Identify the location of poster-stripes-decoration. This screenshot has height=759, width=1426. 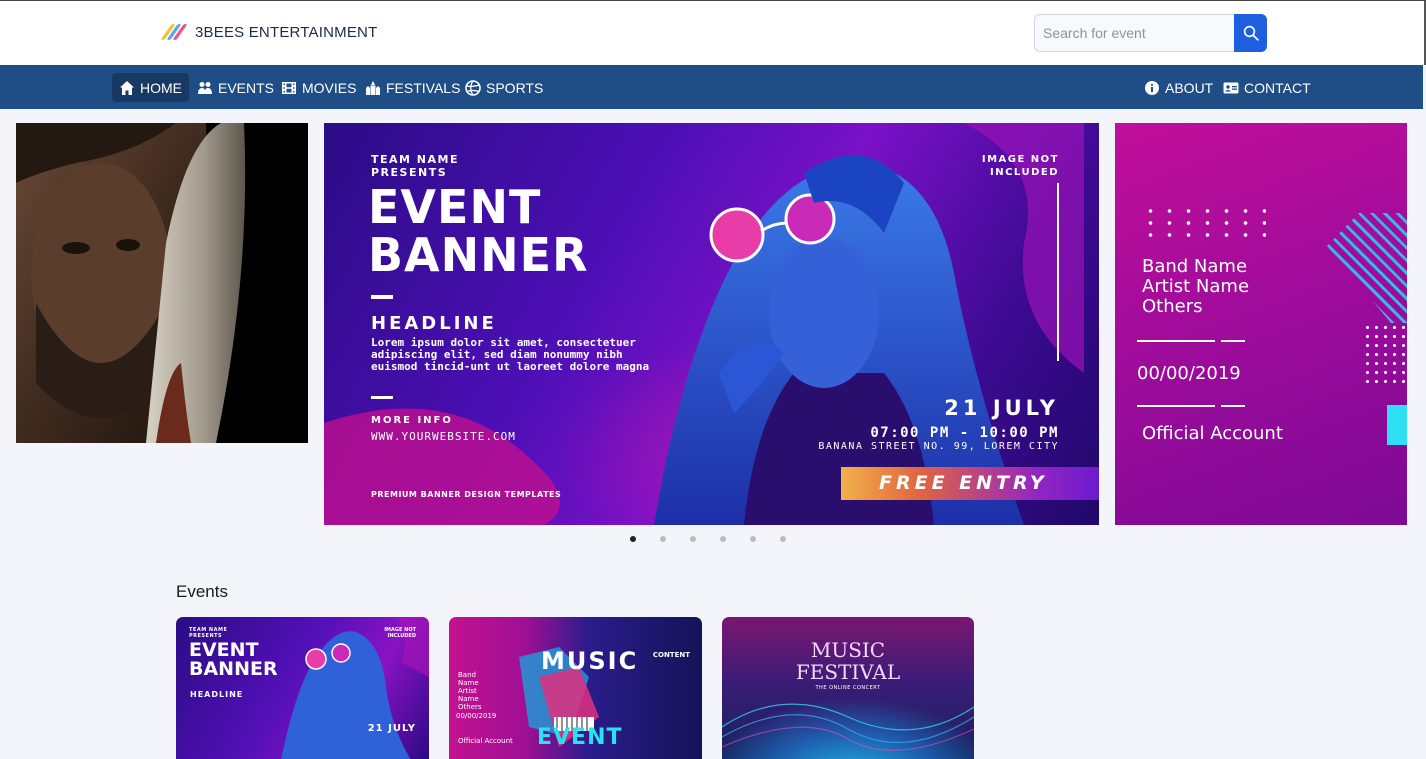
(1367, 268).